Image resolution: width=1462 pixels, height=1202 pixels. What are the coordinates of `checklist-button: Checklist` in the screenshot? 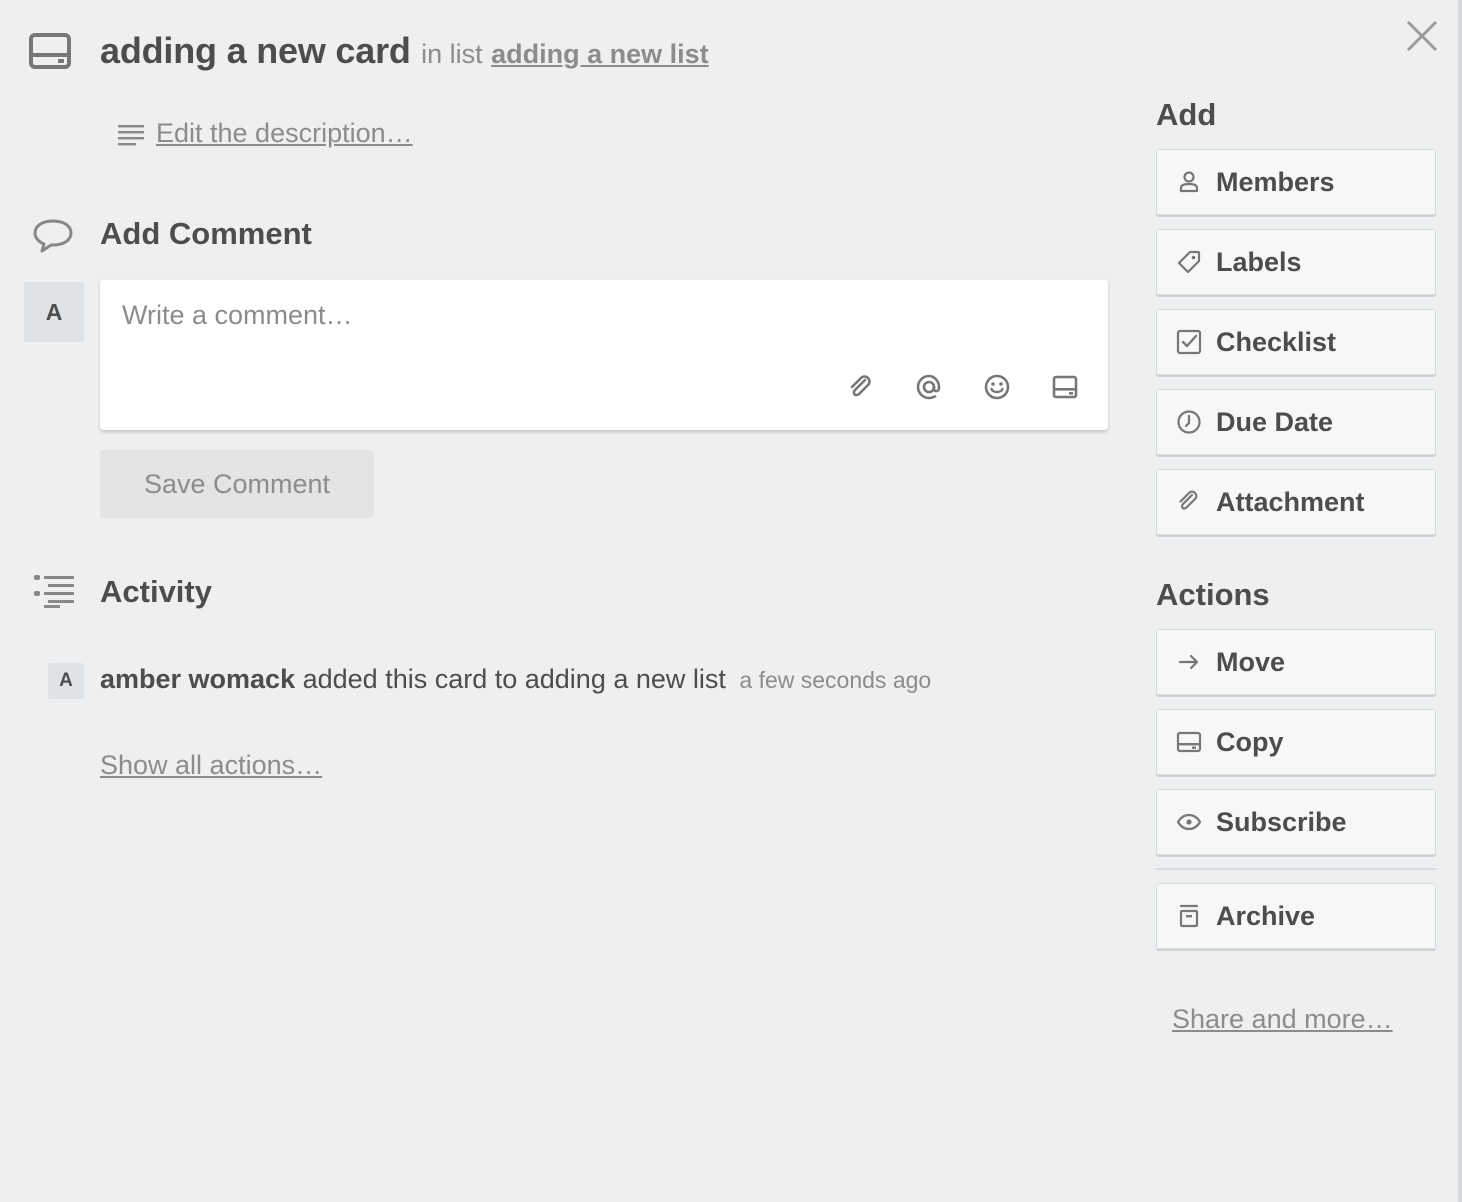 It's located at (1296, 342).